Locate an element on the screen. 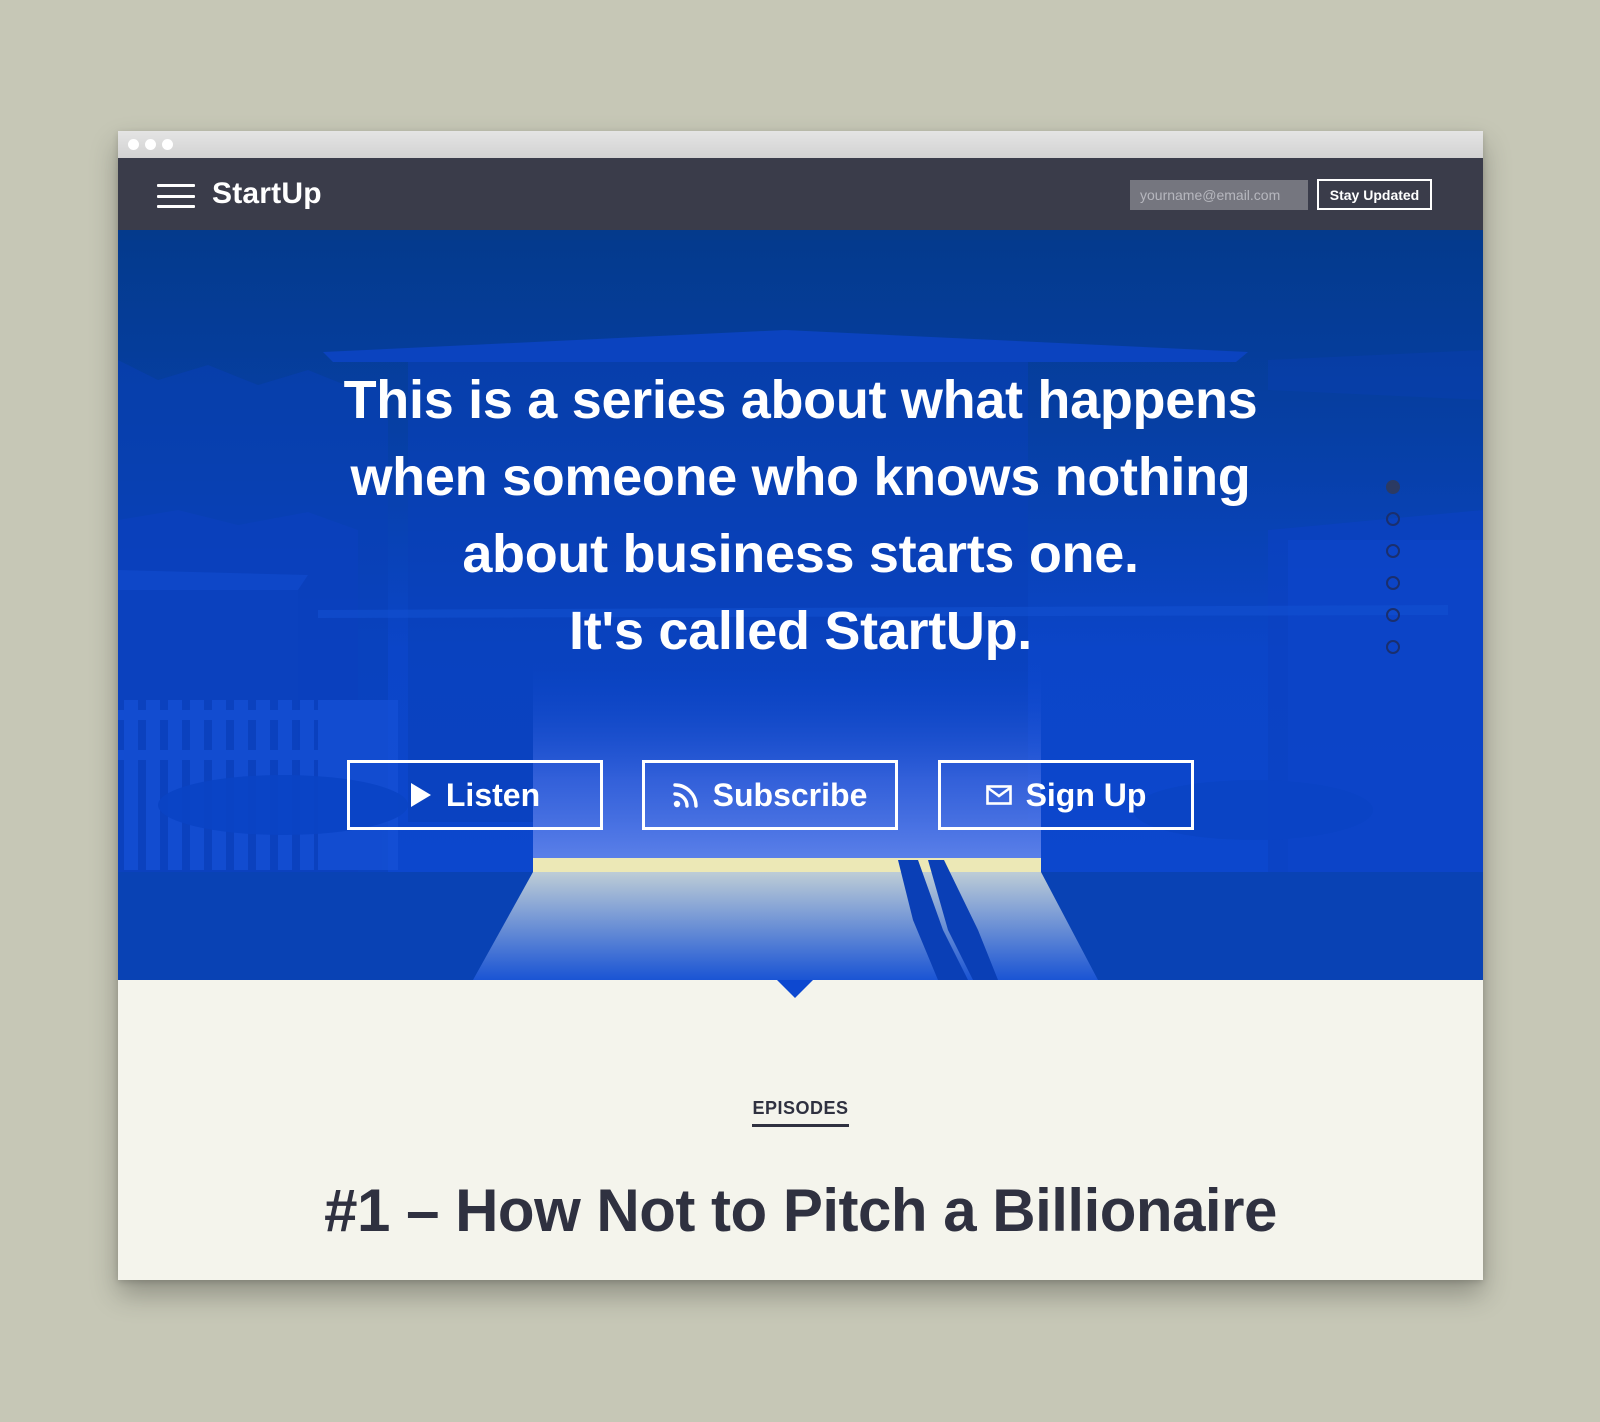  episodes-tab: EPISODES is located at coordinates (800, 1112).